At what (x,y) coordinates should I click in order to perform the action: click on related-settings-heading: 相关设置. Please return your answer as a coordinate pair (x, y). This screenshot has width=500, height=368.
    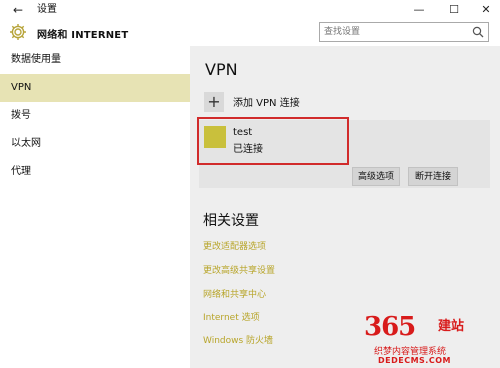
    Looking at the image, I should click on (231, 221).